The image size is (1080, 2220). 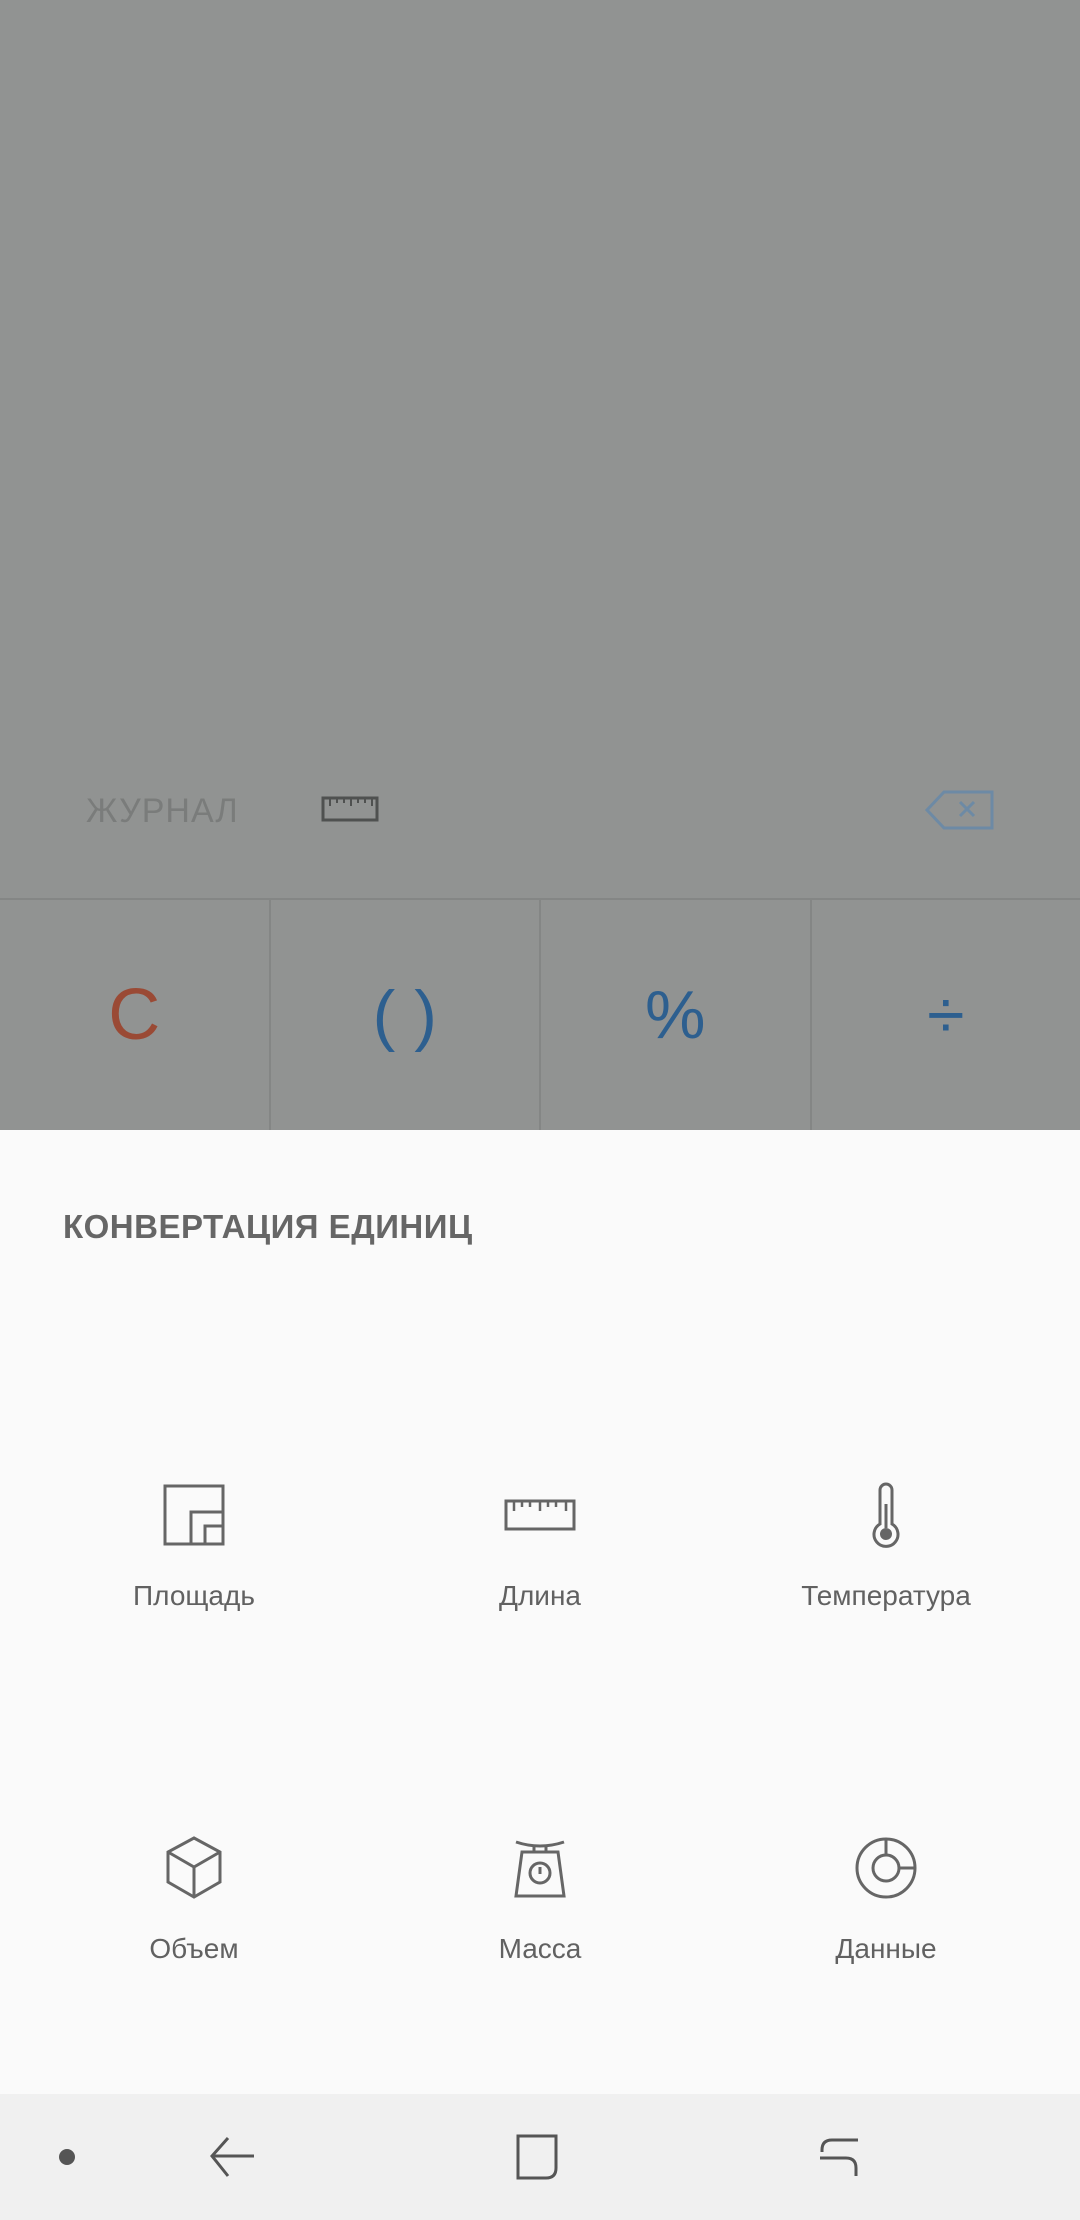 What do you see at coordinates (162, 811) in the screenshot?
I see `journal-button: ЖУРНАЛ` at bounding box center [162, 811].